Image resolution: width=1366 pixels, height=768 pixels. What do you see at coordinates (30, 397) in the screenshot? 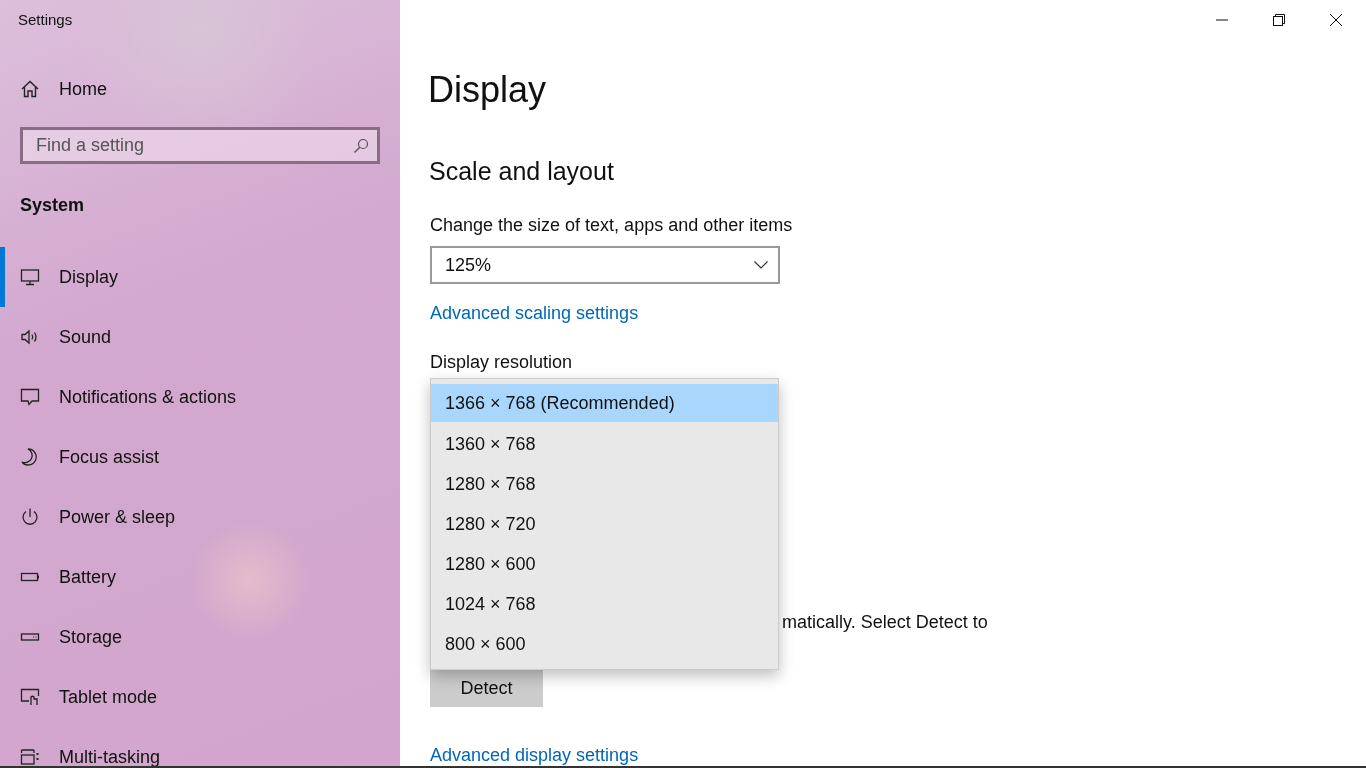
I see `speech-bubble-icon` at bounding box center [30, 397].